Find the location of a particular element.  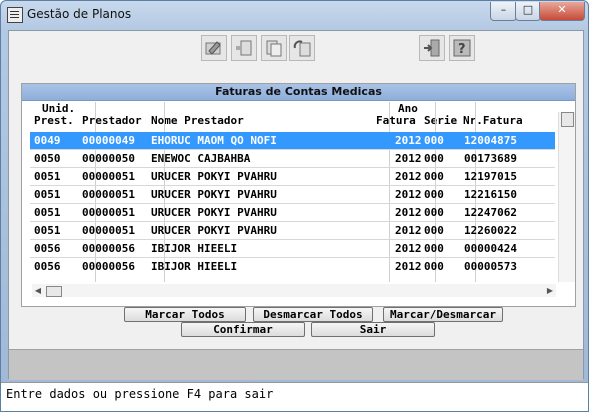

close-icon: ✕ is located at coordinates (562, 9).